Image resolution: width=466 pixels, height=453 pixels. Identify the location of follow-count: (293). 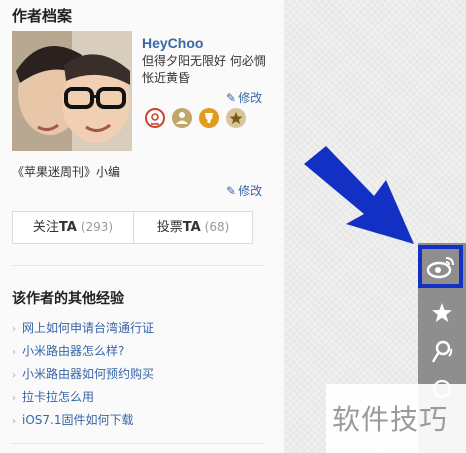
(97, 227).